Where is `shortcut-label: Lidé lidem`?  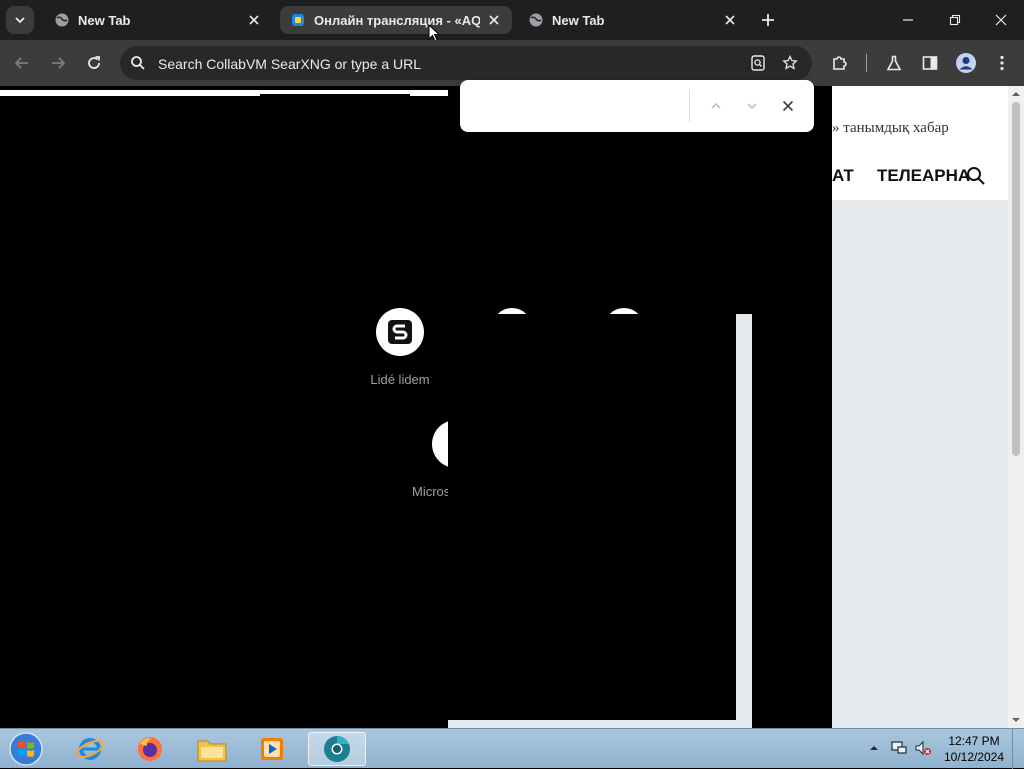 shortcut-label: Lidé lidem is located at coordinates (400, 379).